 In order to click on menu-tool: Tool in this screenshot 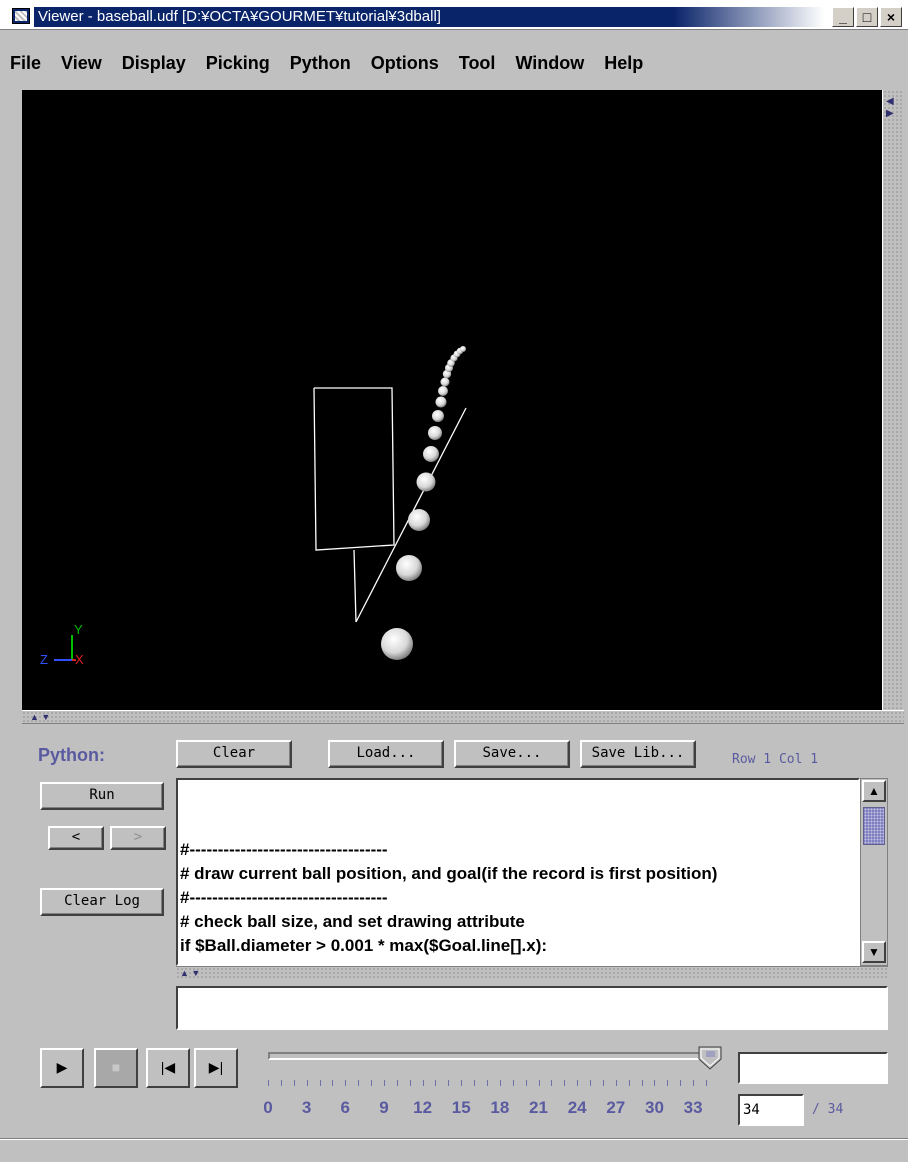, I will do `click(477, 63)`.